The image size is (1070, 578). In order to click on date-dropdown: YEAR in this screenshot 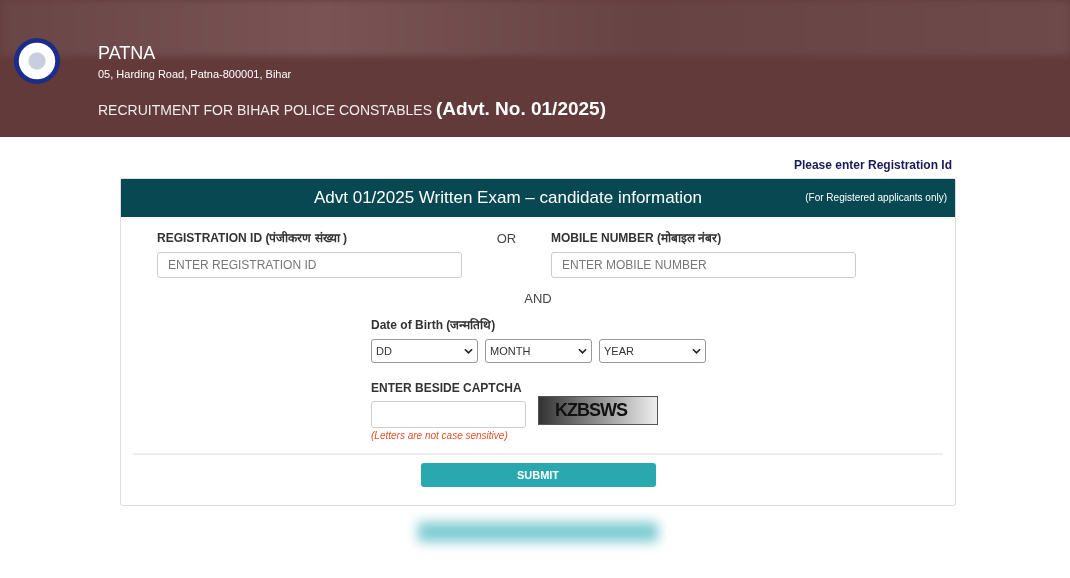, I will do `click(652, 351)`.